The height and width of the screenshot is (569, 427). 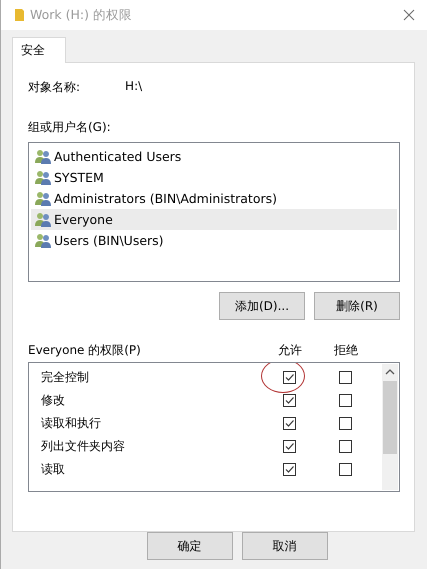 I want to click on column-header: 拒绝, so click(x=346, y=350).